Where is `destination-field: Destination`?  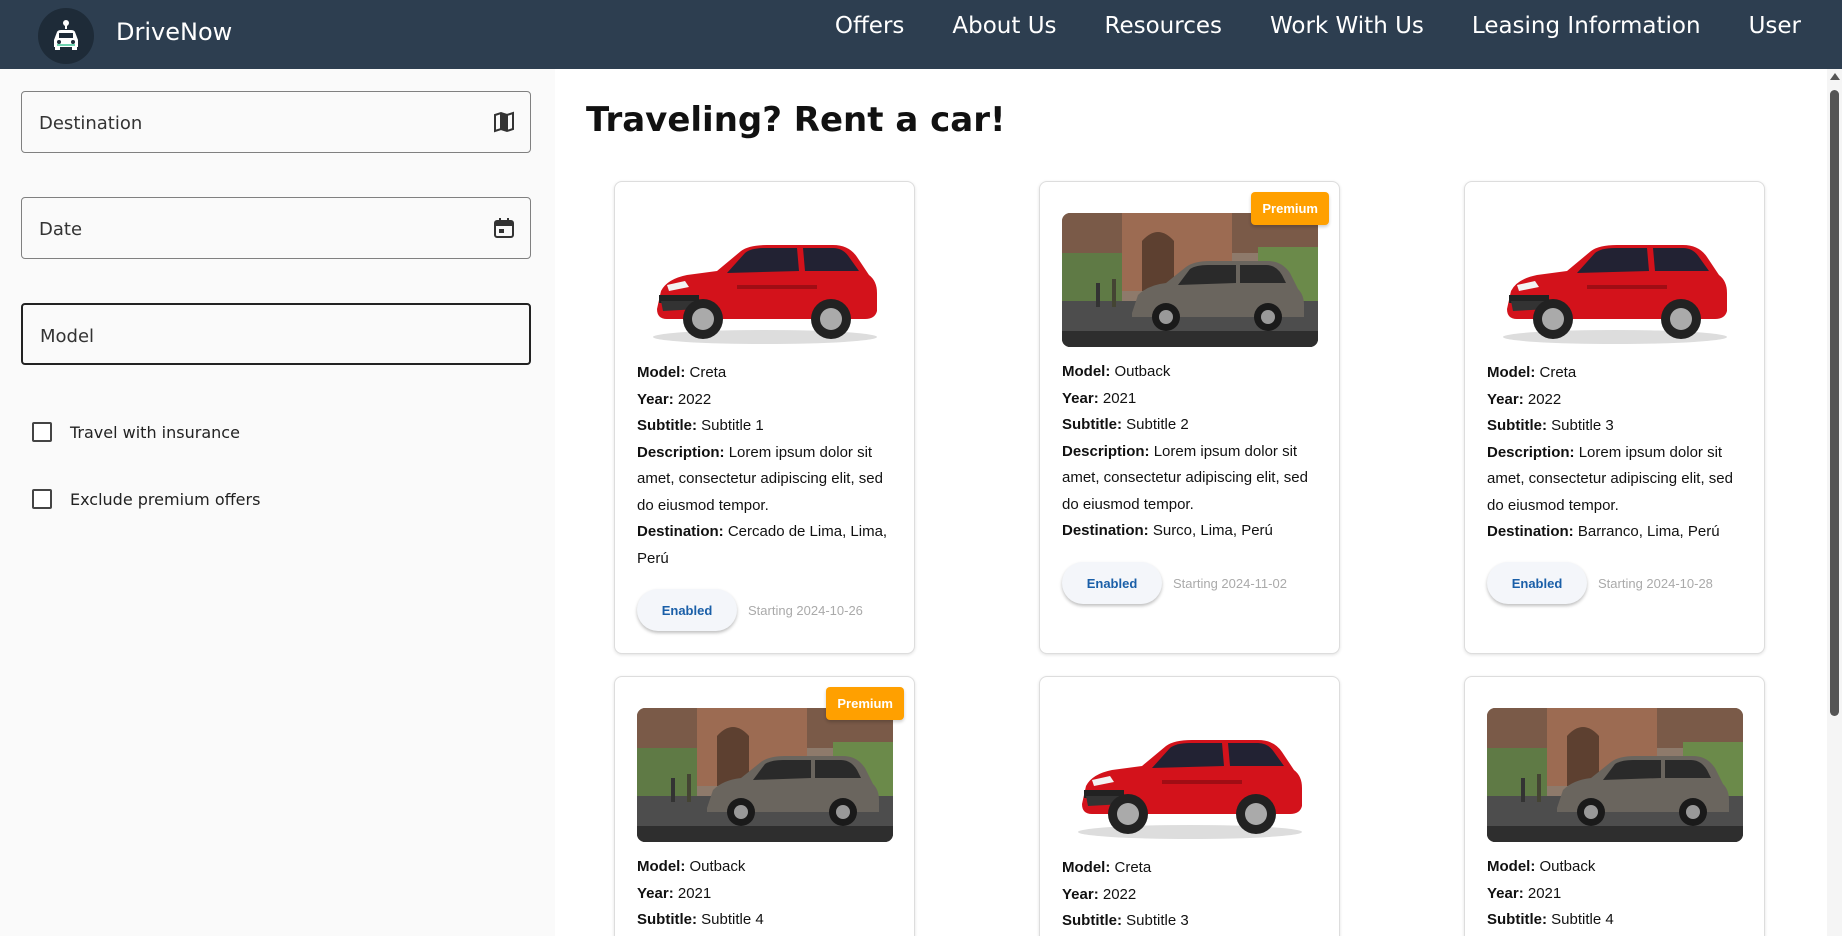
destination-field: Destination is located at coordinates (276, 122).